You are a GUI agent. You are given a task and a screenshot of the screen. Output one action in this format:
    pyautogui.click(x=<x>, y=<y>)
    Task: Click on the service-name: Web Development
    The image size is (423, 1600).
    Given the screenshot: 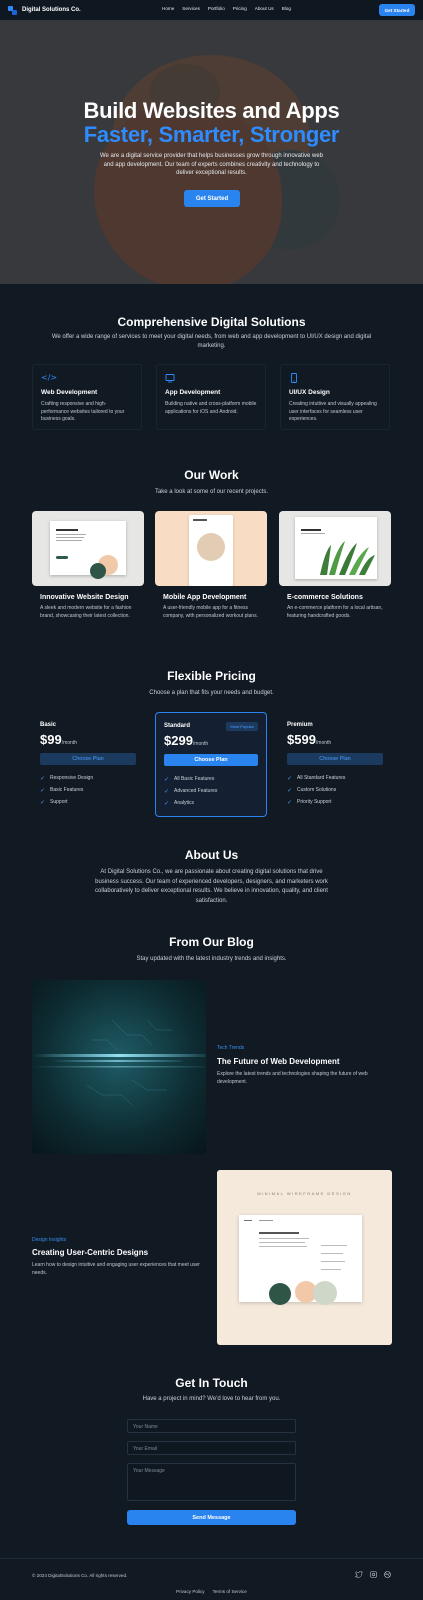 What is the action you would take?
    pyautogui.click(x=69, y=392)
    